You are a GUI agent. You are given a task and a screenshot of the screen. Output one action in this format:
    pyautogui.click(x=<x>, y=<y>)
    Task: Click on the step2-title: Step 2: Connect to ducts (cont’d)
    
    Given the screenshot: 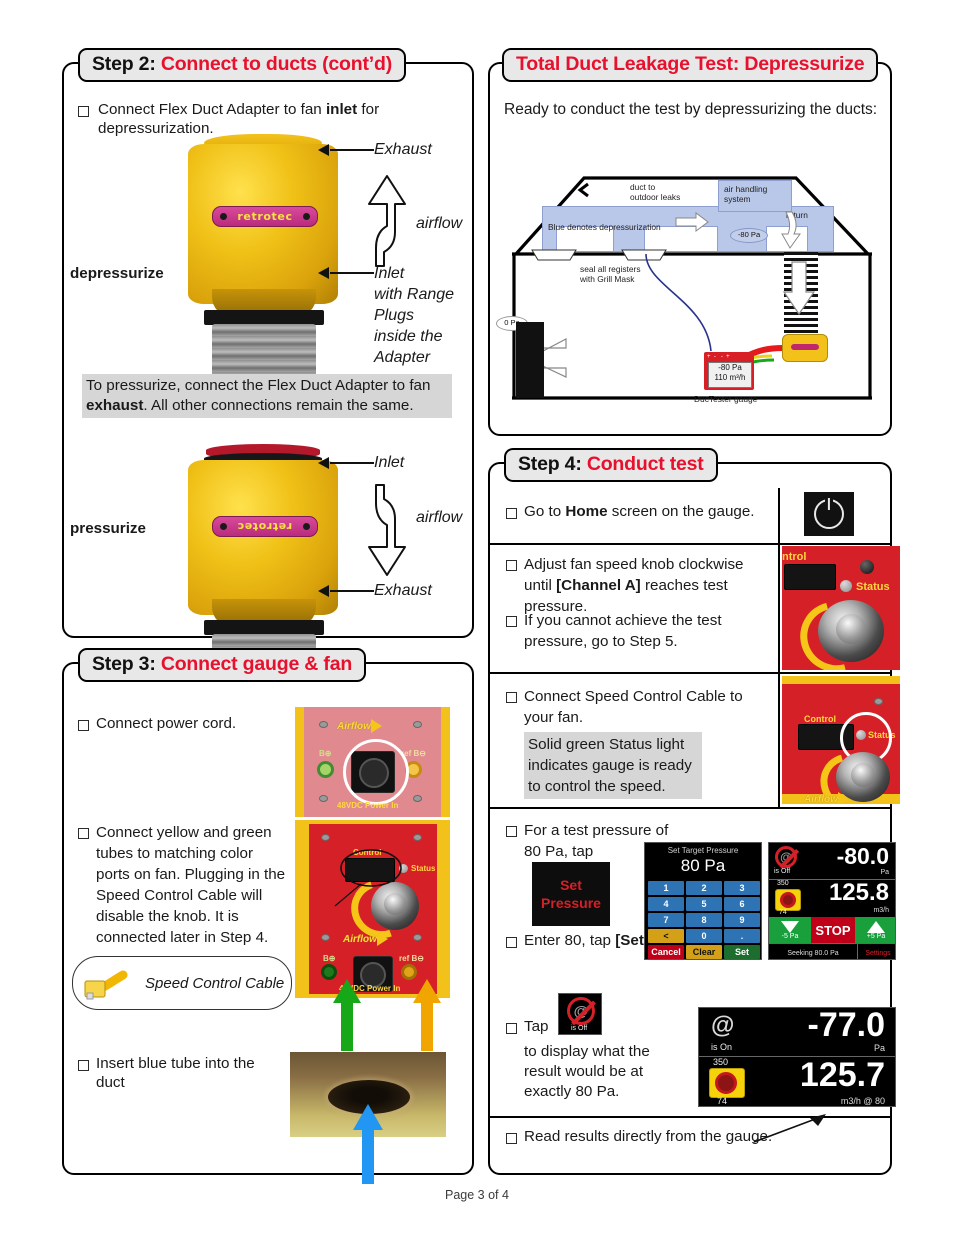 What is the action you would take?
    pyautogui.click(x=242, y=65)
    